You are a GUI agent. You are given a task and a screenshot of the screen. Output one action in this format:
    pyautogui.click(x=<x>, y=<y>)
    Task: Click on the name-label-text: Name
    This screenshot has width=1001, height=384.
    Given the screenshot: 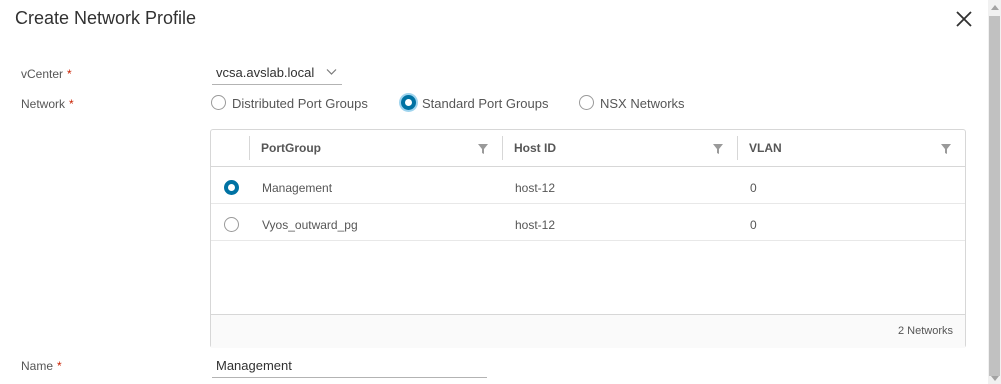 What is the action you would take?
    pyautogui.click(x=37, y=366)
    